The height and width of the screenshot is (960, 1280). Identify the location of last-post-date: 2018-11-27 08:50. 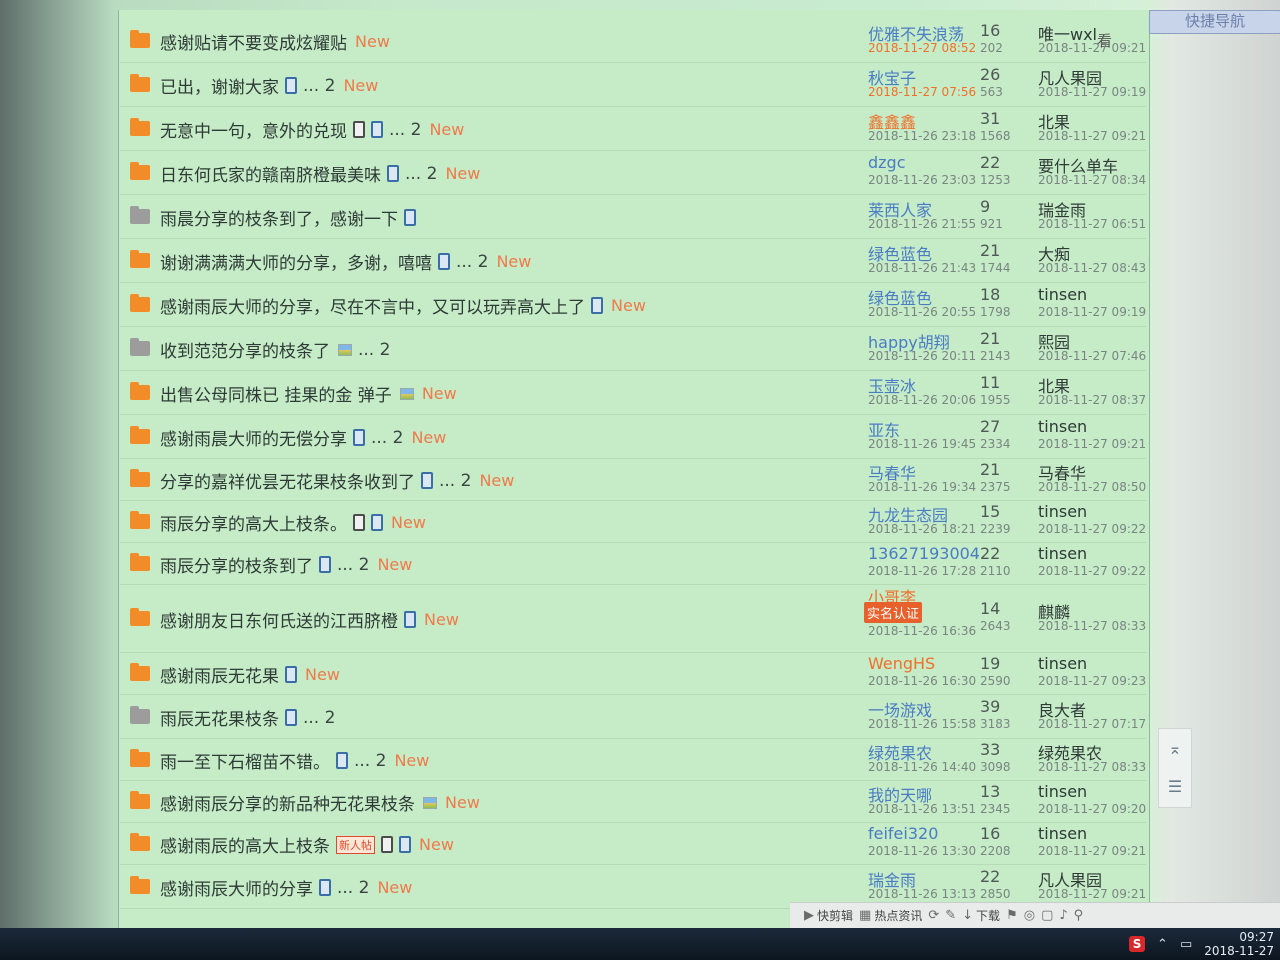
(1092, 487).